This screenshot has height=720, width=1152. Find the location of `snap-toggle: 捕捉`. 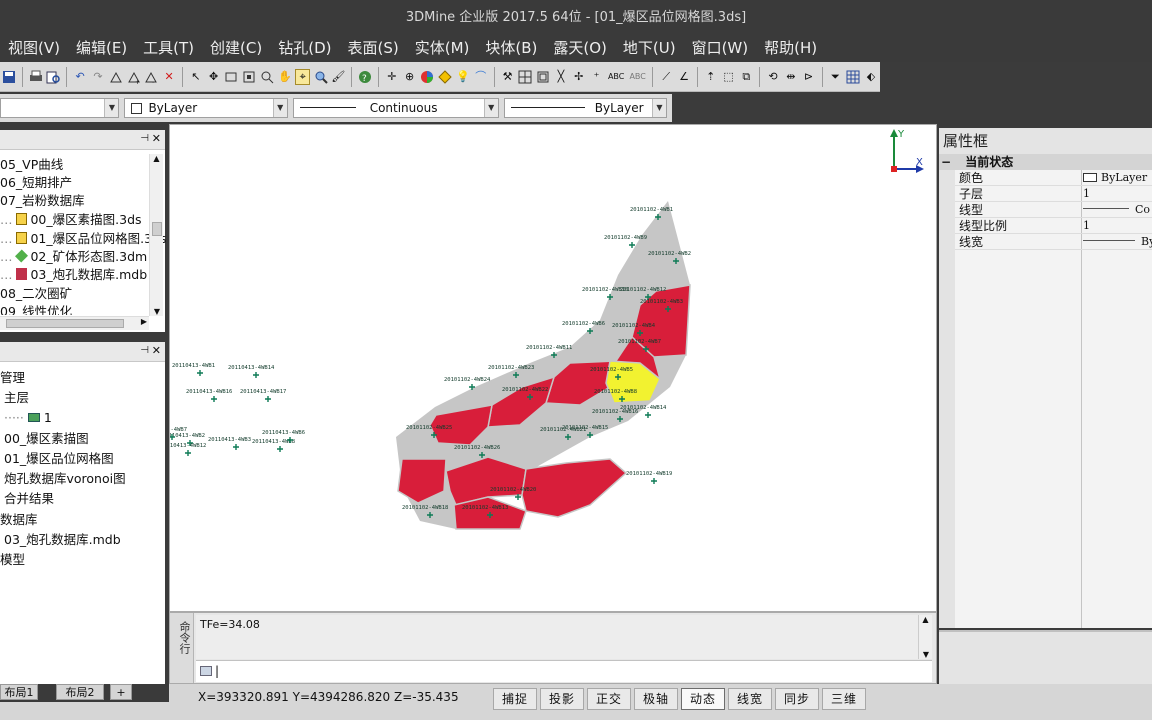

snap-toggle: 捕捉 is located at coordinates (515, 699).